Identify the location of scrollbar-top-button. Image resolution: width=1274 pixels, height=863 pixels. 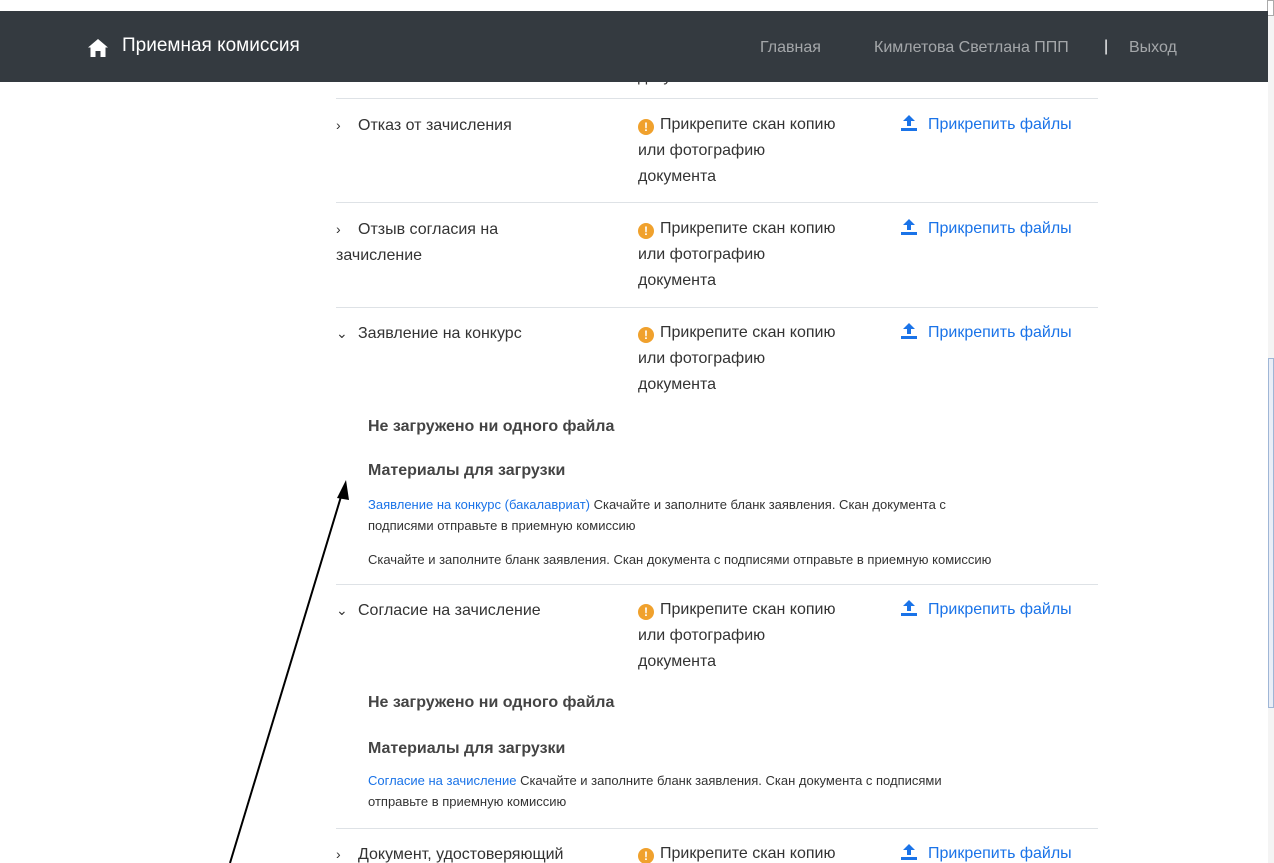
(1270, 8).